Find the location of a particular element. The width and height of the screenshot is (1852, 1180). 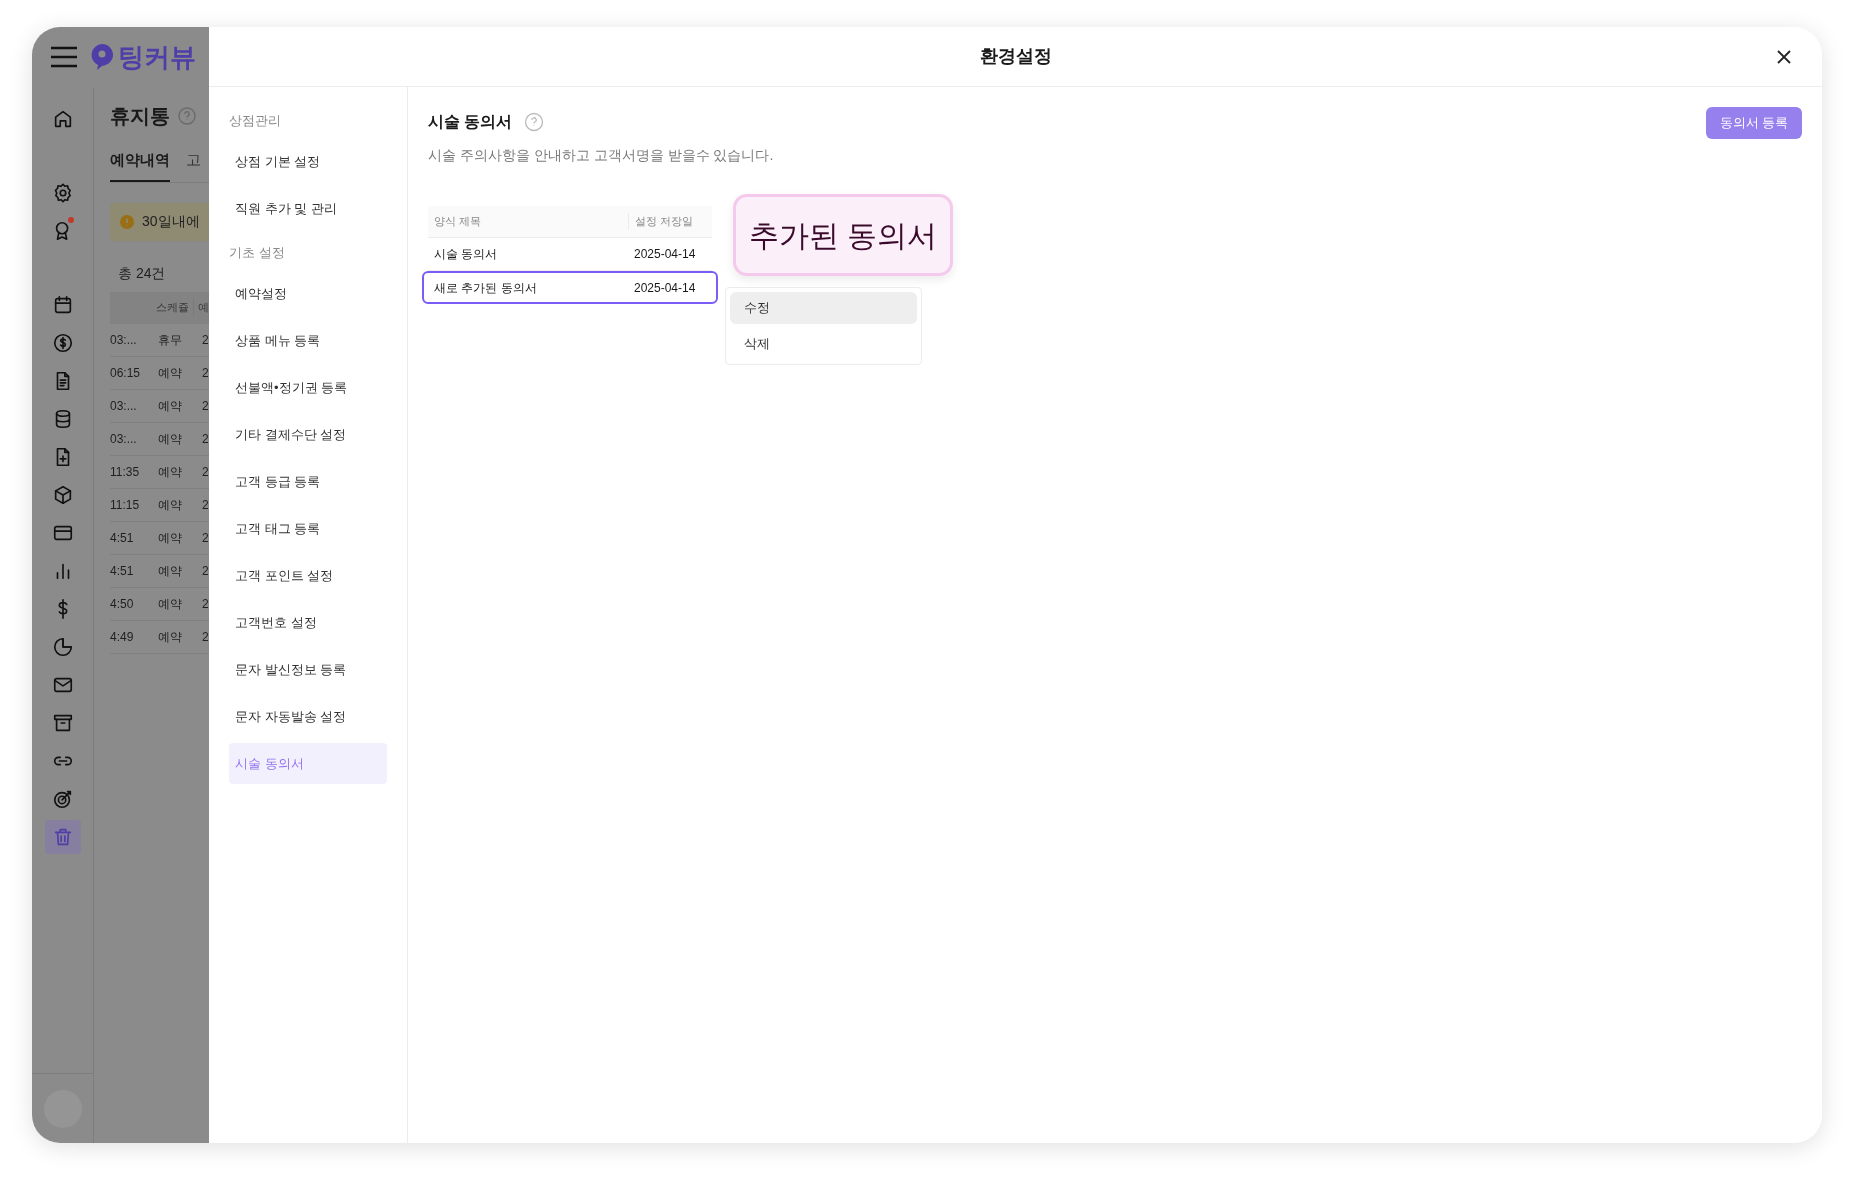

warning-icon is located at coordinates (127, 221).